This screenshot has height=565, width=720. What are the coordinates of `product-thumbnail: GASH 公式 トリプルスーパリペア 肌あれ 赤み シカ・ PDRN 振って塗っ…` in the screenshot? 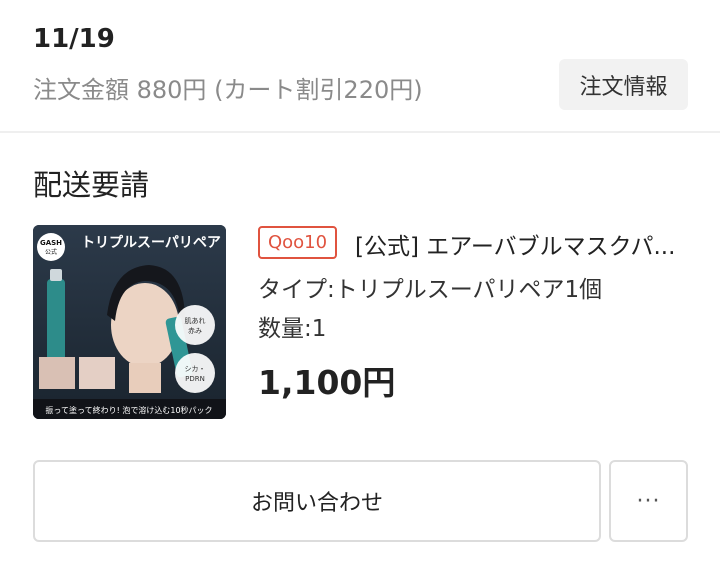 It's located at (129, 322).